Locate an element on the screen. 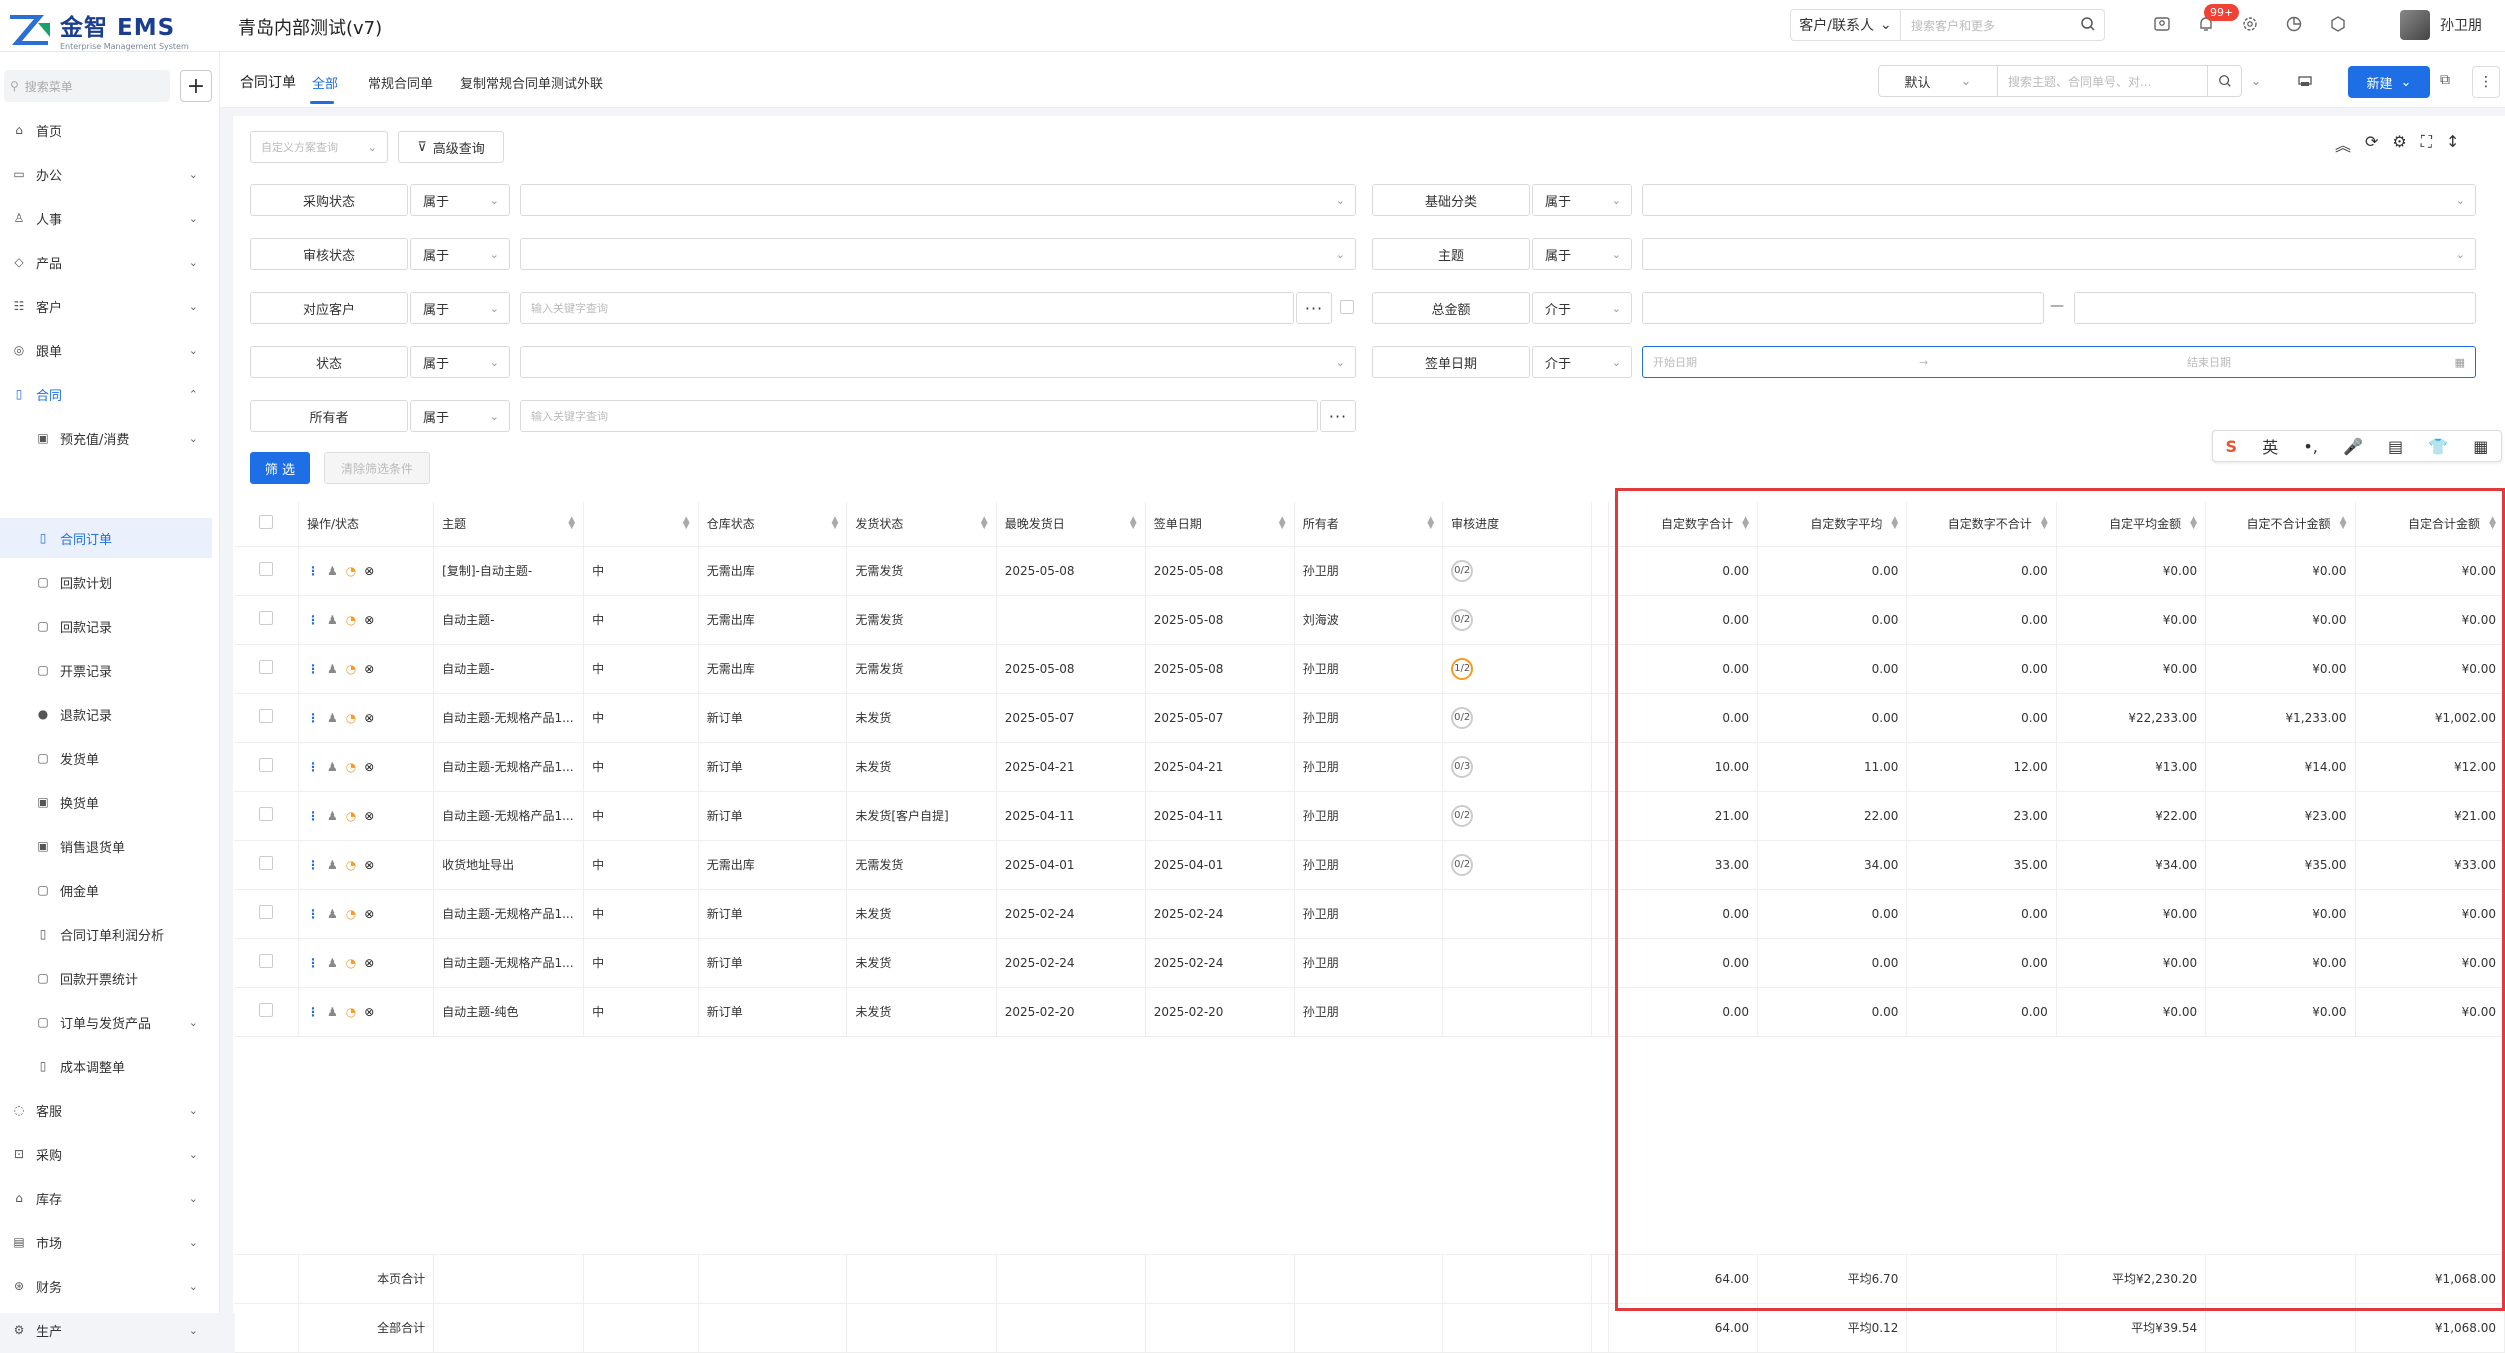 The width and height of the screenshot is (2505, 1353). col-header-num-sum: 自定数字合计 ▲ ▼ is located at coordinates (1683, 524).